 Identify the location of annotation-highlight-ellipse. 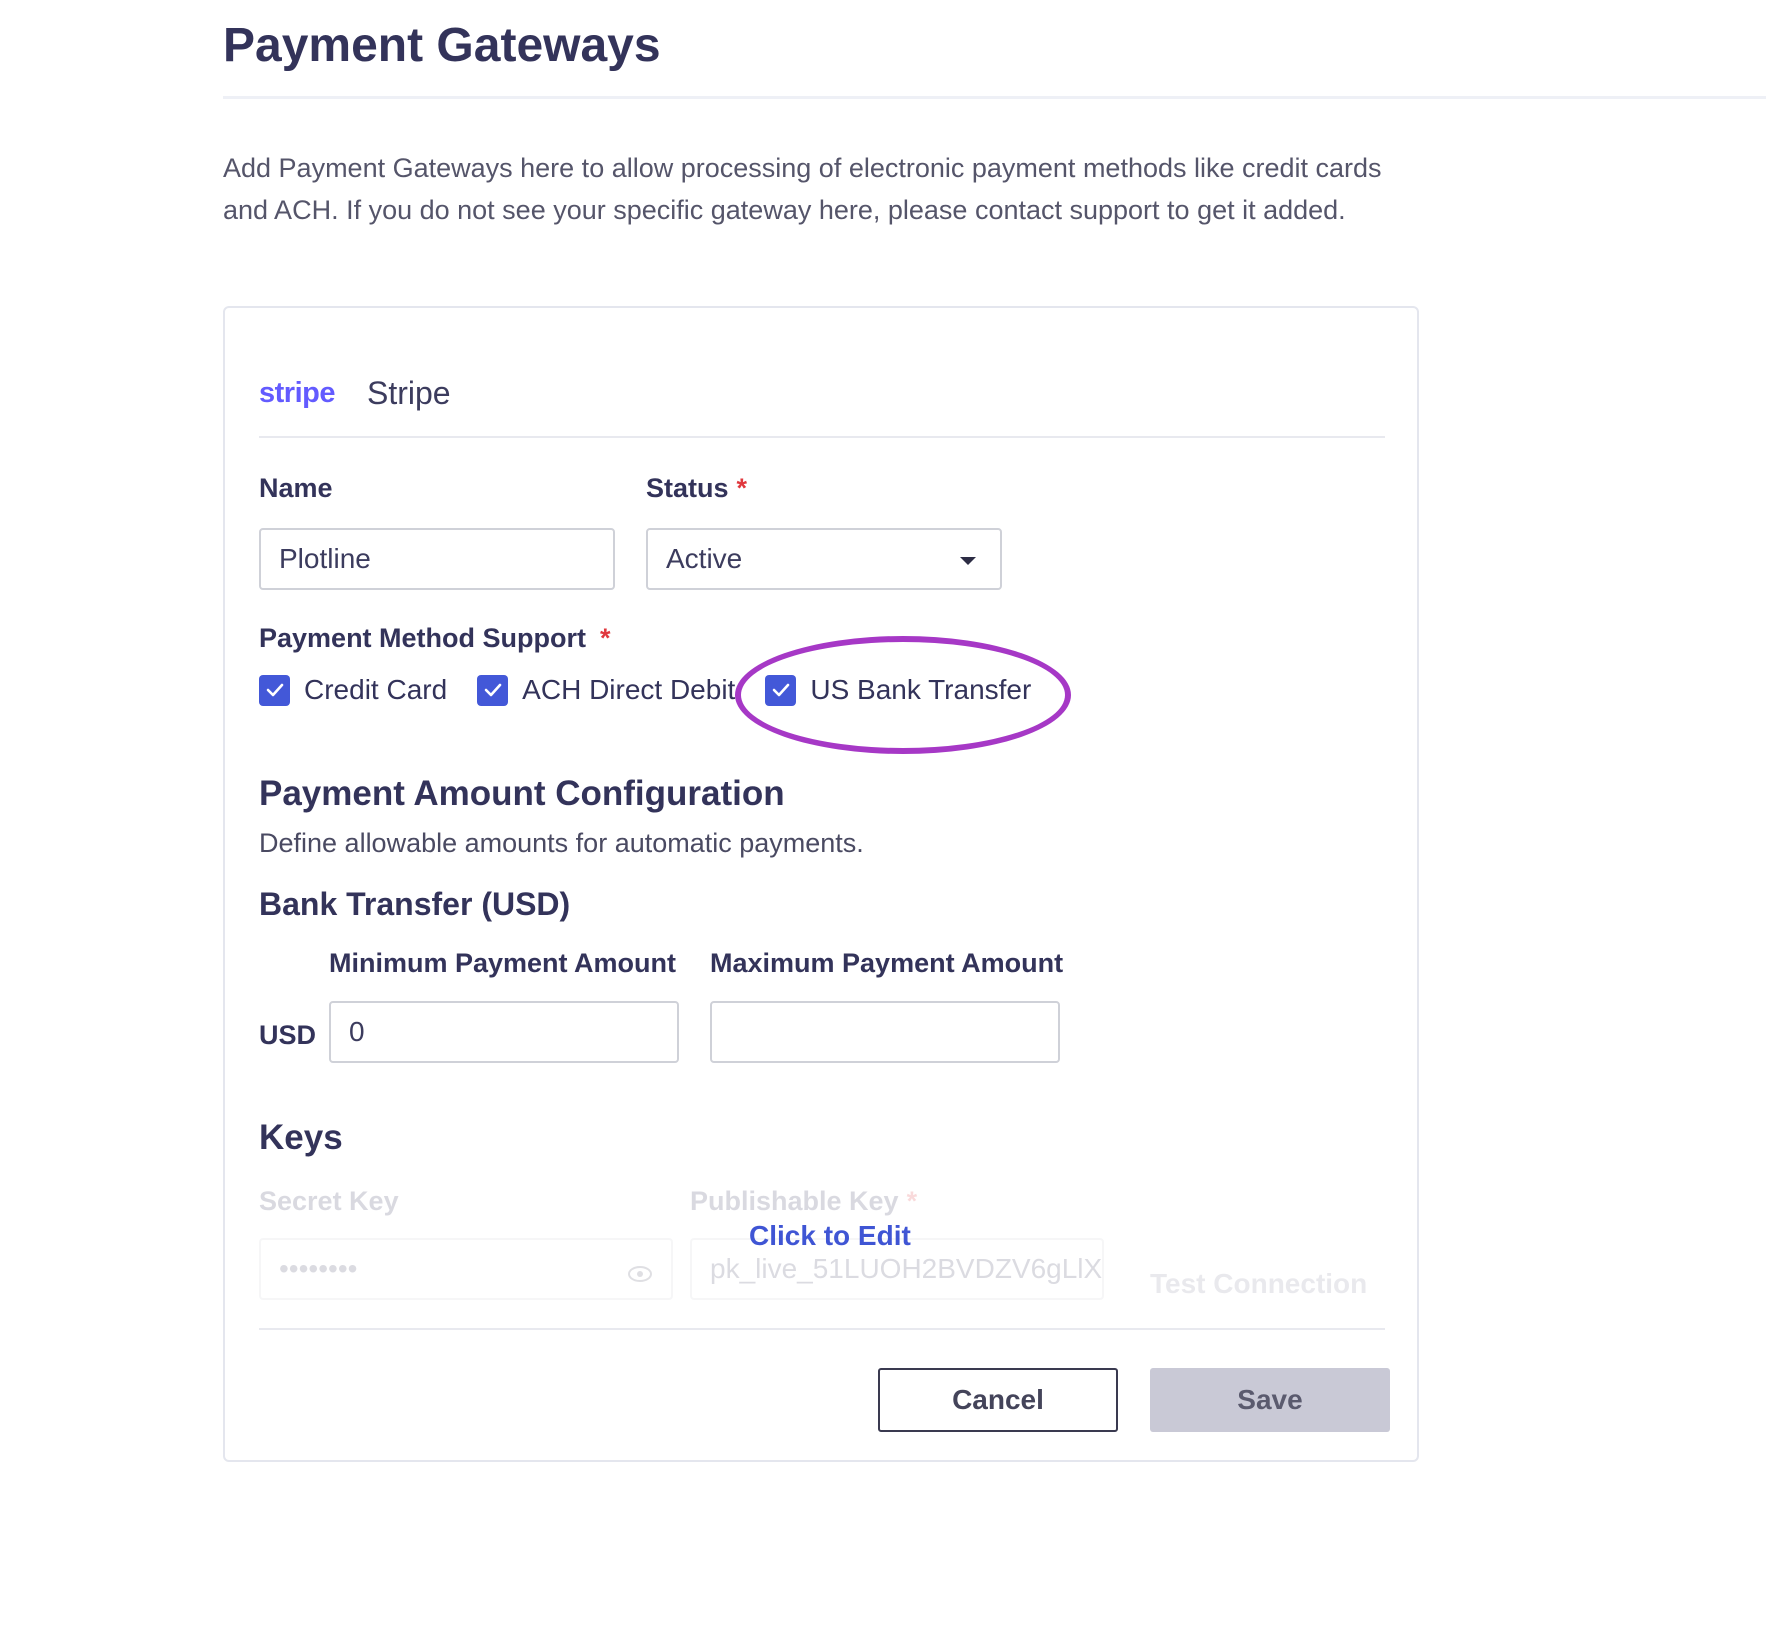
(903, 695).